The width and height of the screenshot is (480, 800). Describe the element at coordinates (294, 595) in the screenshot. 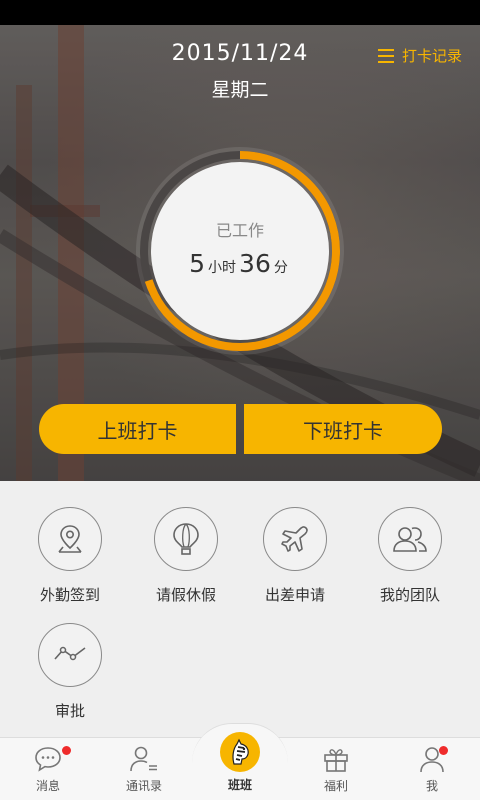

I see `feature-label: 出差申请` at that location.